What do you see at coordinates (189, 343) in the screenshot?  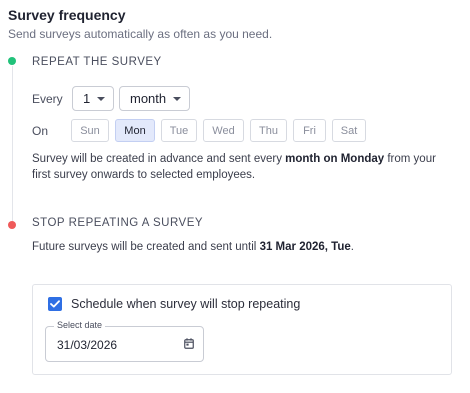 I see `calendar-icon` at bounding box center [189, 343].